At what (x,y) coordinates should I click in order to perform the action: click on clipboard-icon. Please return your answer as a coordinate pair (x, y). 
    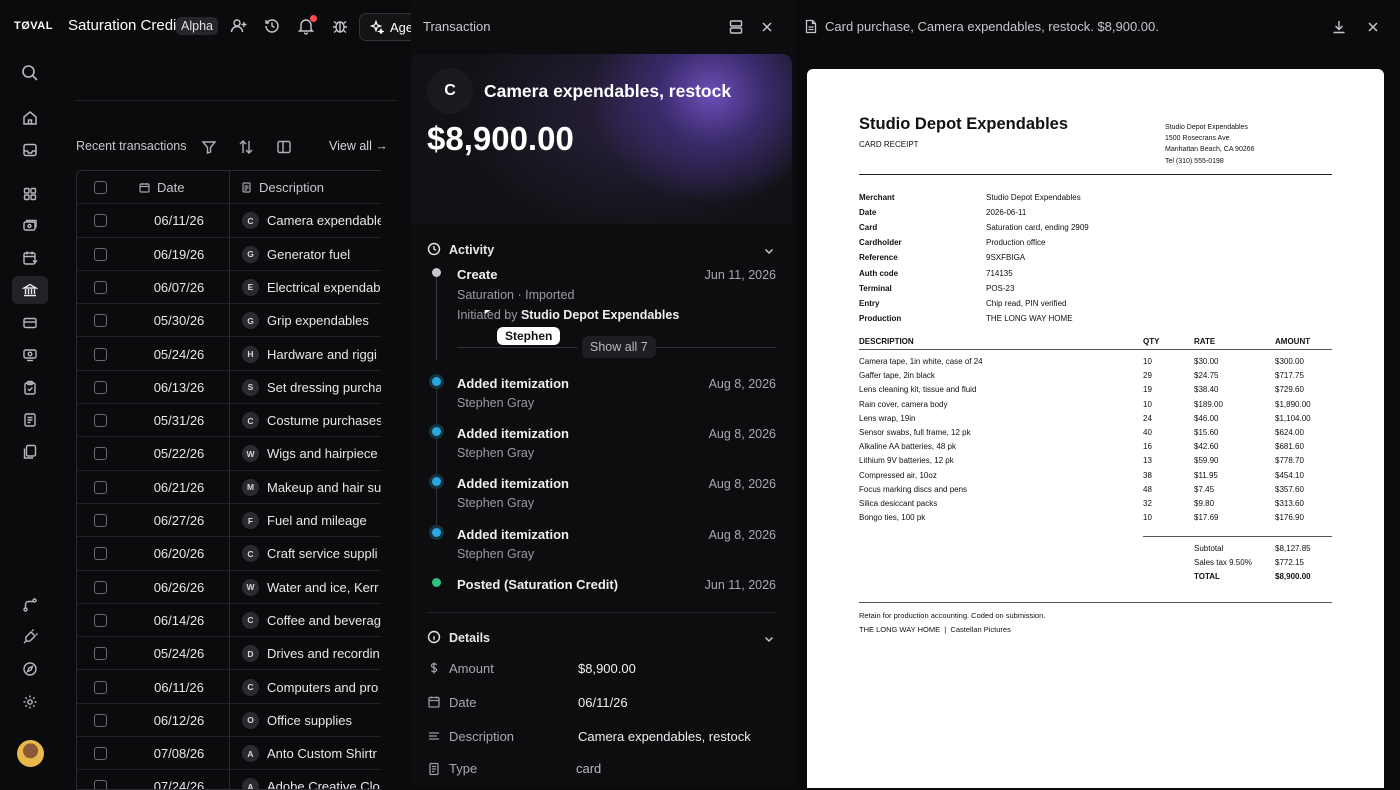
    Looking at the image, I should click on (30, 388).